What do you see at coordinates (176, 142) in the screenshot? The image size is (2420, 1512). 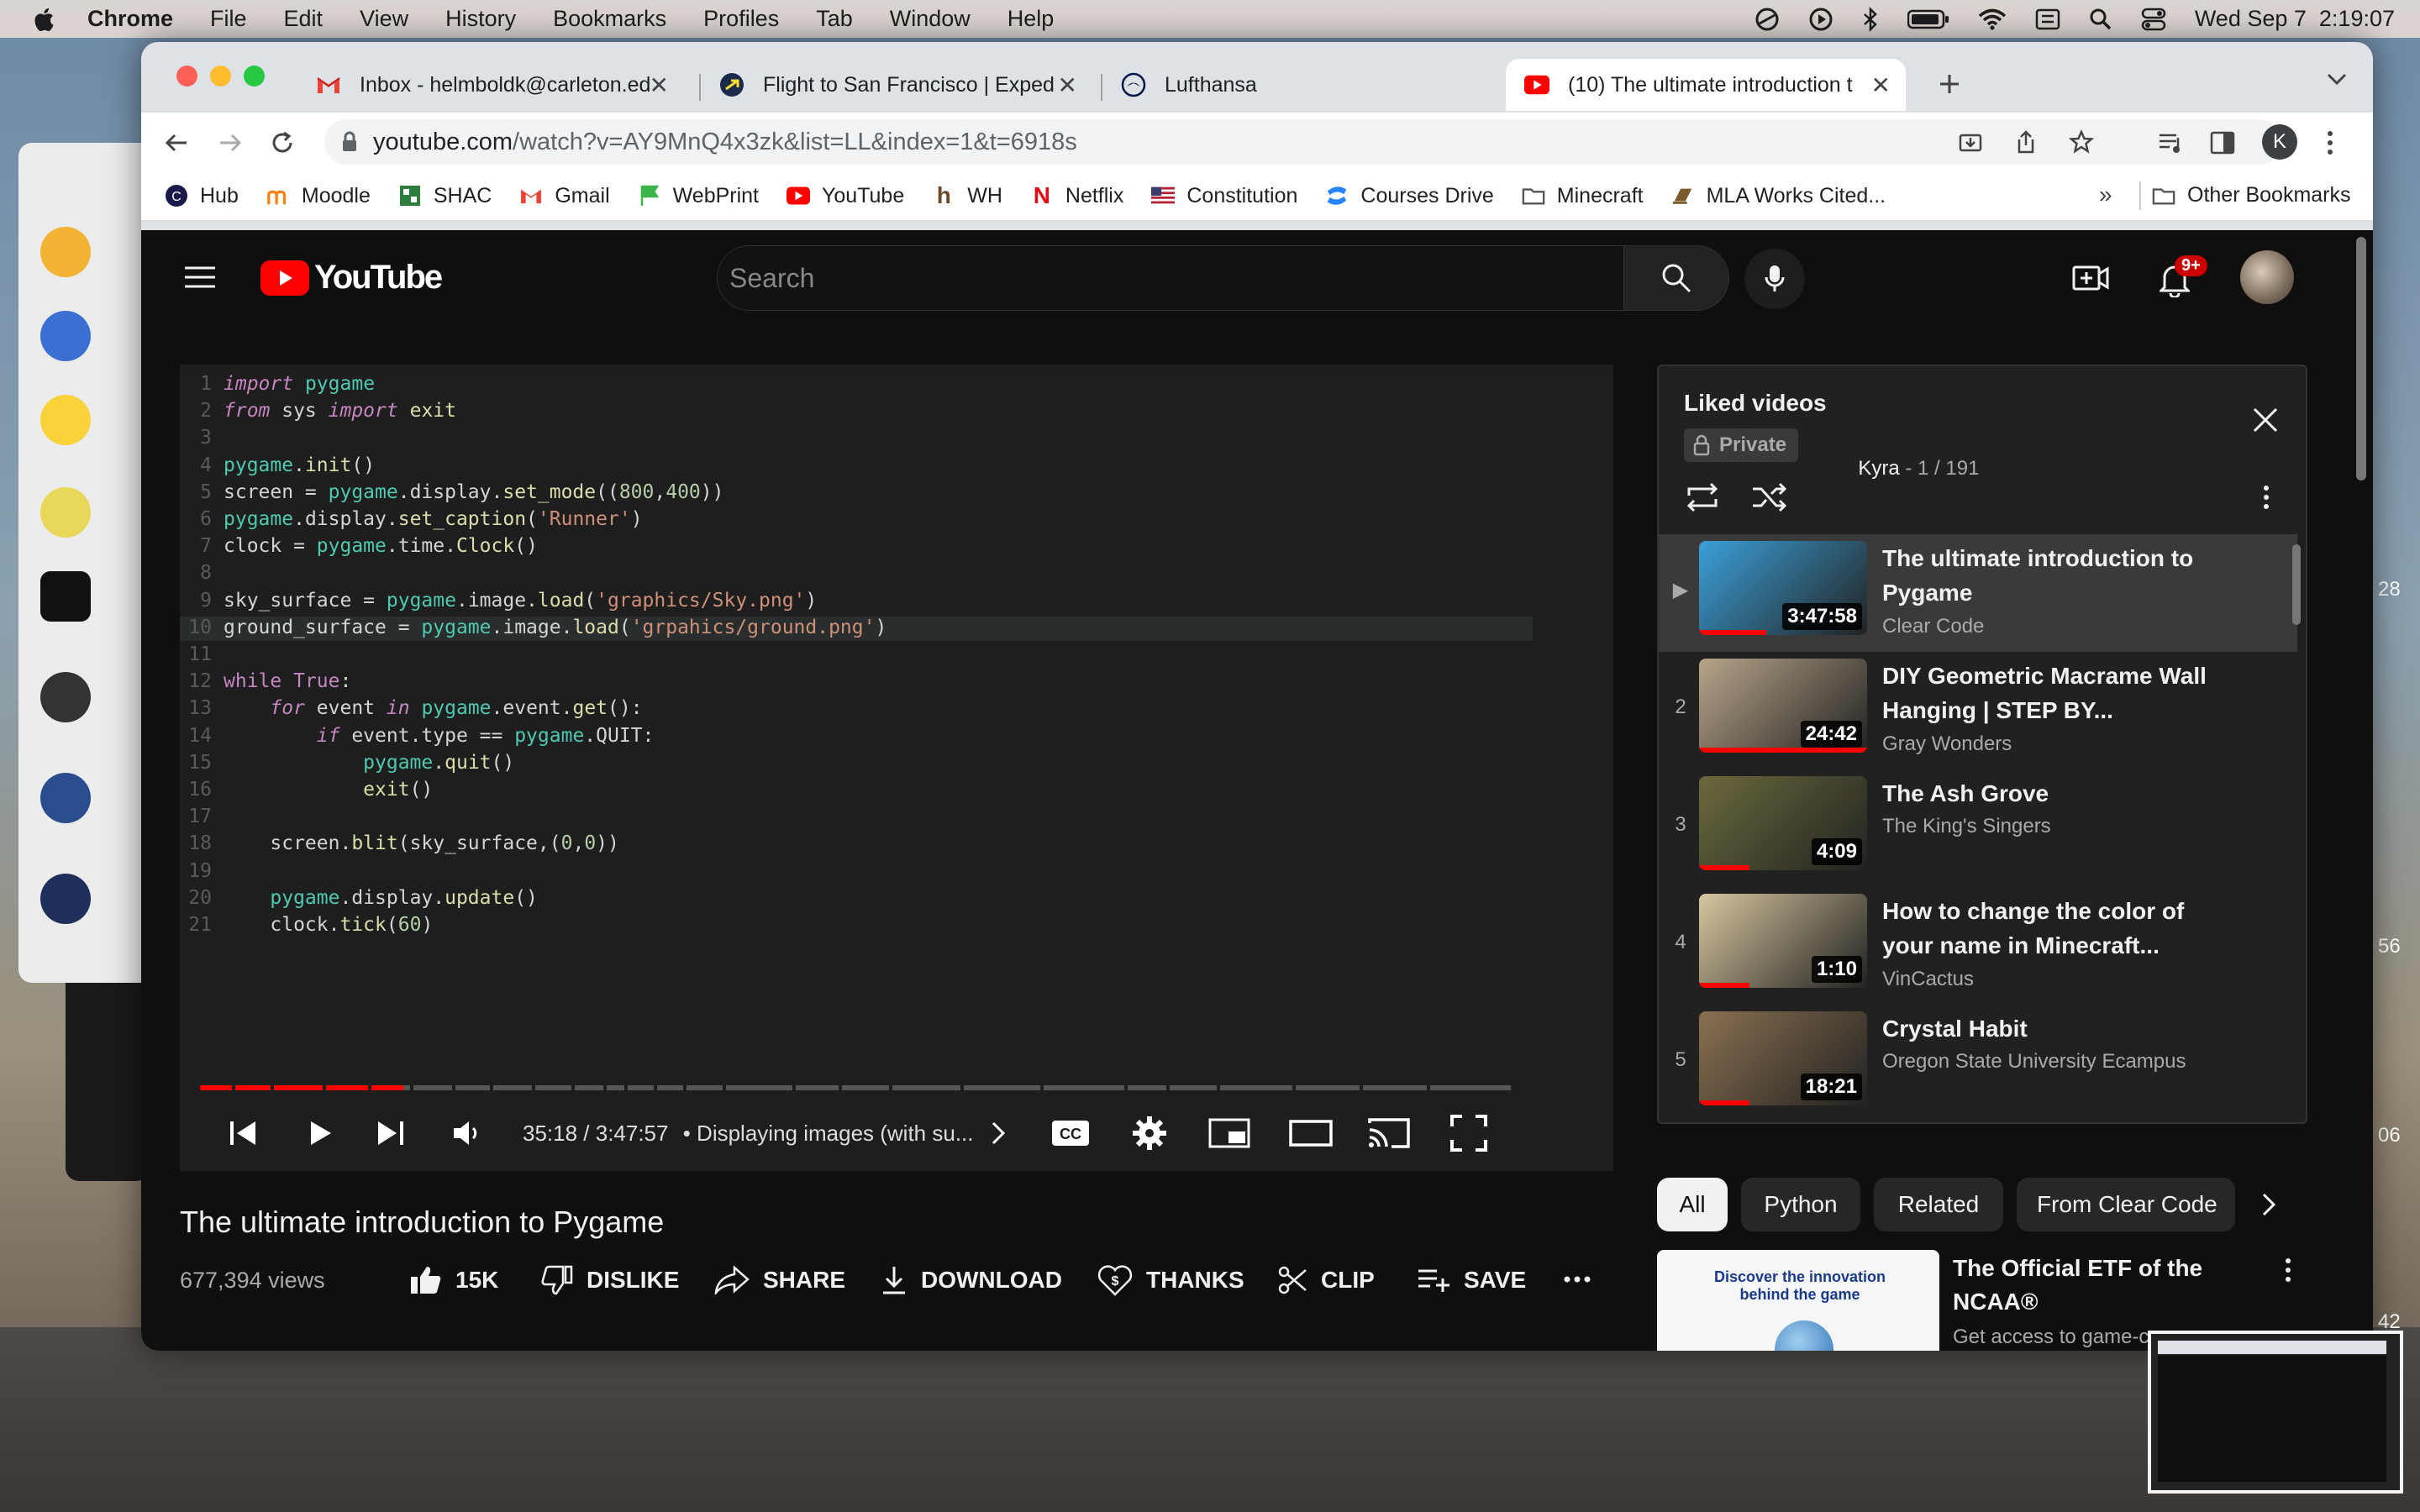 I see `back-arrow-icon` at bounding box center [176, 142].